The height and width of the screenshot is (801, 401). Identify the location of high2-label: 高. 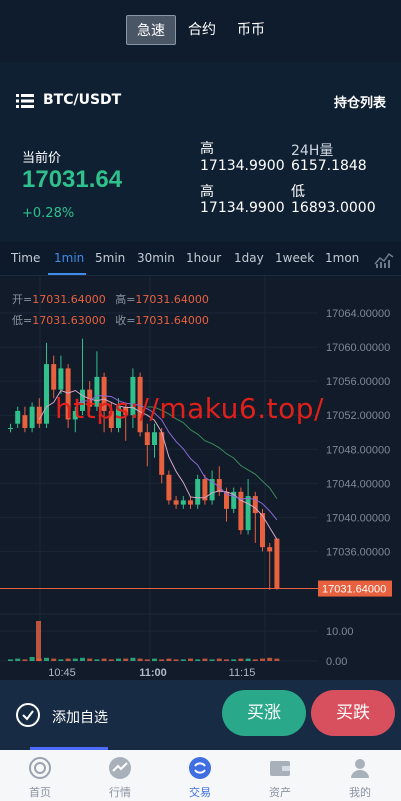
(207, 192).